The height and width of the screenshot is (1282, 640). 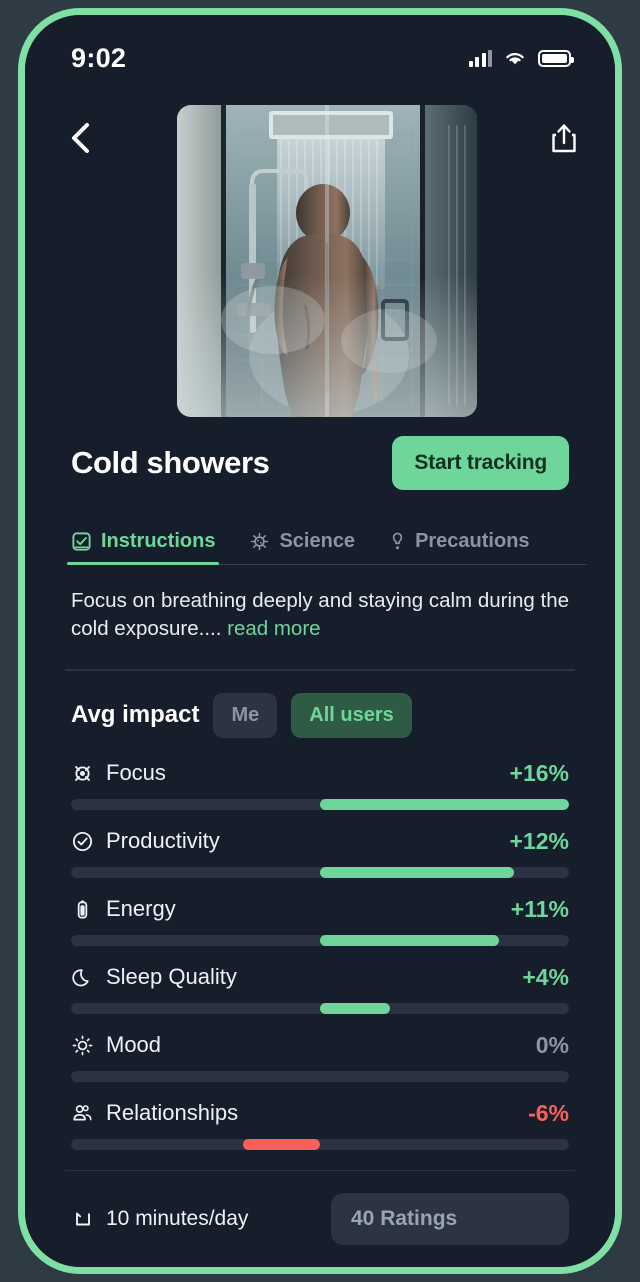 I want to click on metric-label: Productivity, so click(x=163, y=841).